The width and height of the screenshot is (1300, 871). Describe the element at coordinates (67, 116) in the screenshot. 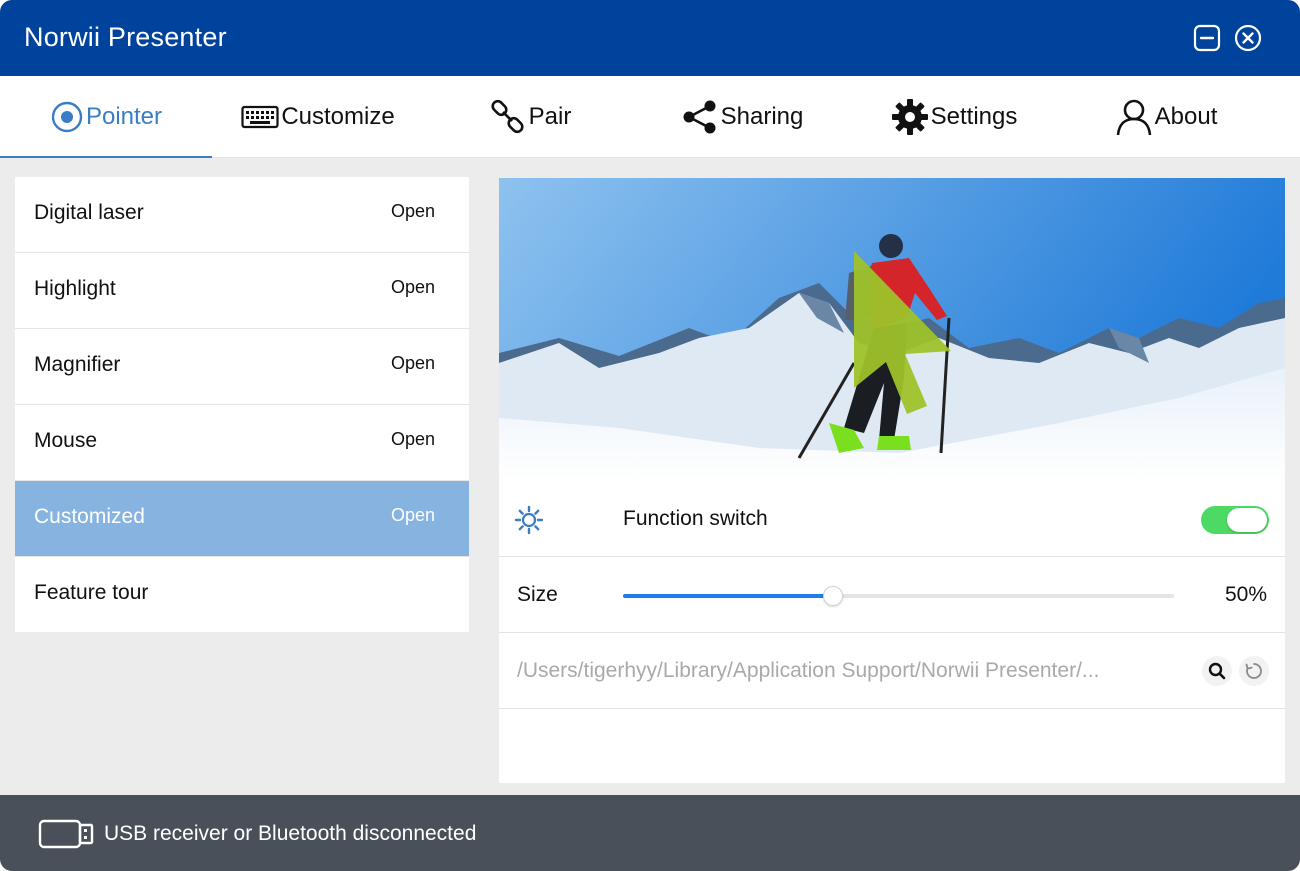

I see `pointer-icon` at that location.